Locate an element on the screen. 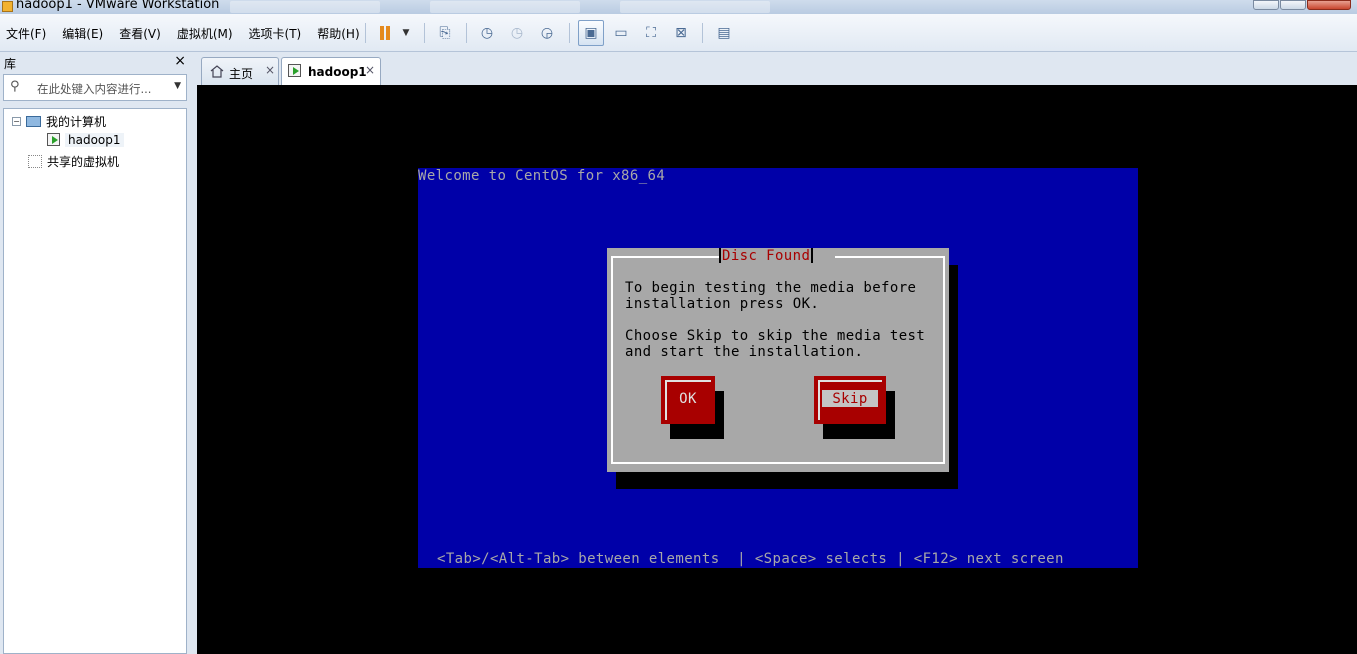 This screenshot has width=1357, height=654. ok-button-label: OK is located at coordinates (688, 399).